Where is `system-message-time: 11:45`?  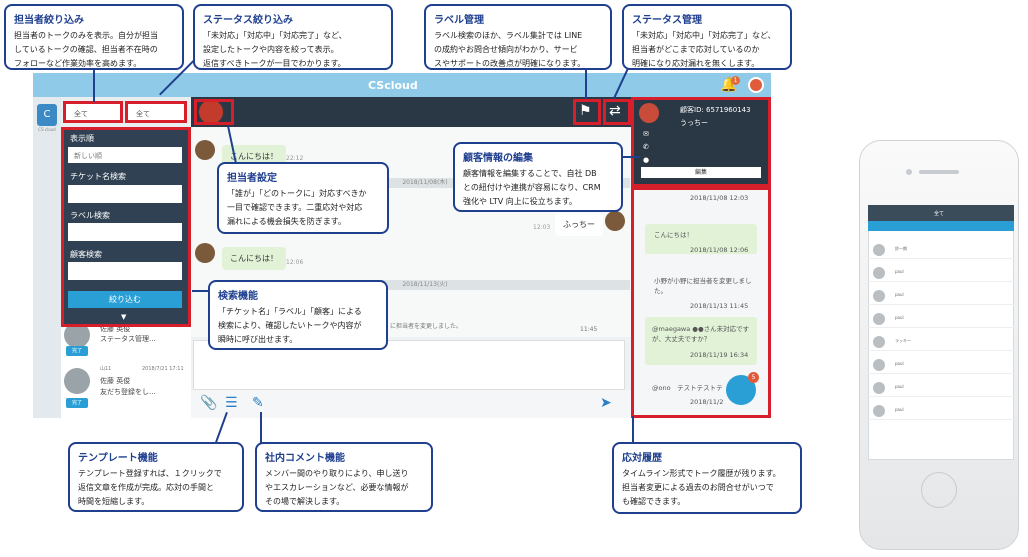 system-message-time: 11:45 is located at coordinates (589, 329).